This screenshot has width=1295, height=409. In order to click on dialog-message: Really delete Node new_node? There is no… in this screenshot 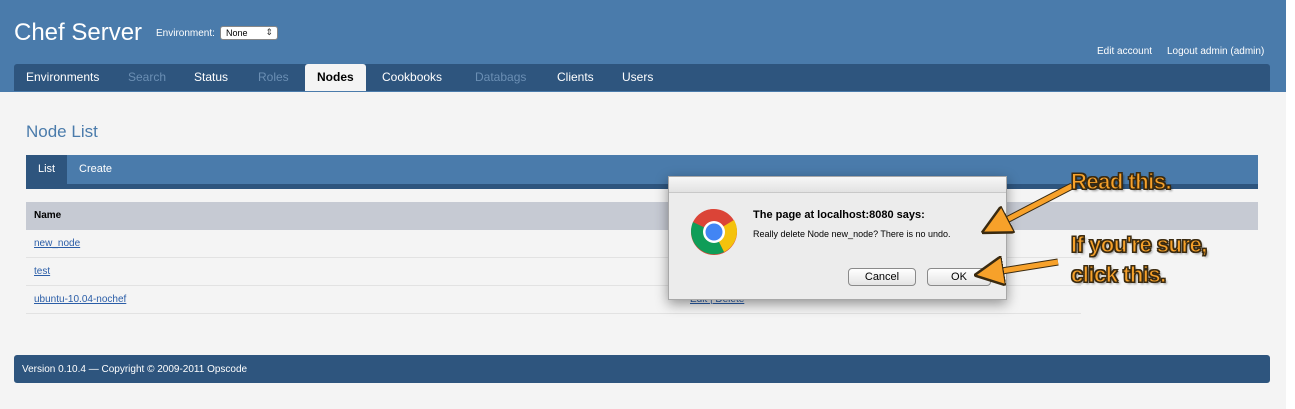, I will do `click(852, 234)`.